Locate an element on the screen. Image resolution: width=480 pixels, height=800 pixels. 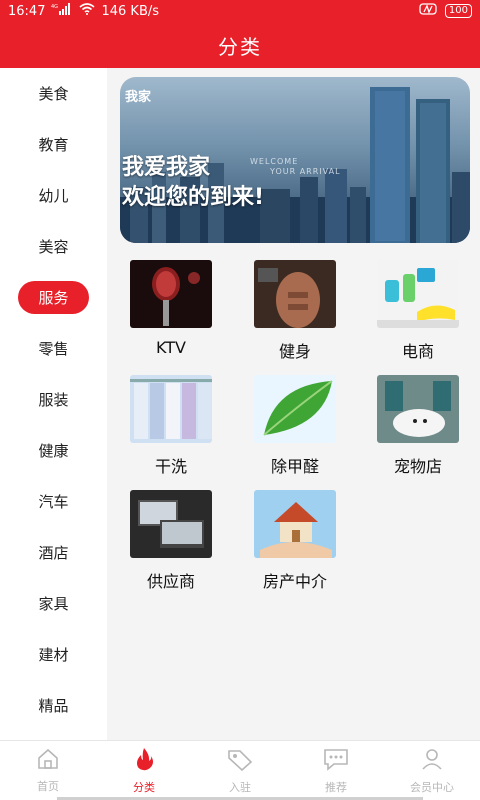
category-label: 电商 is located at coordinates (417, 351).